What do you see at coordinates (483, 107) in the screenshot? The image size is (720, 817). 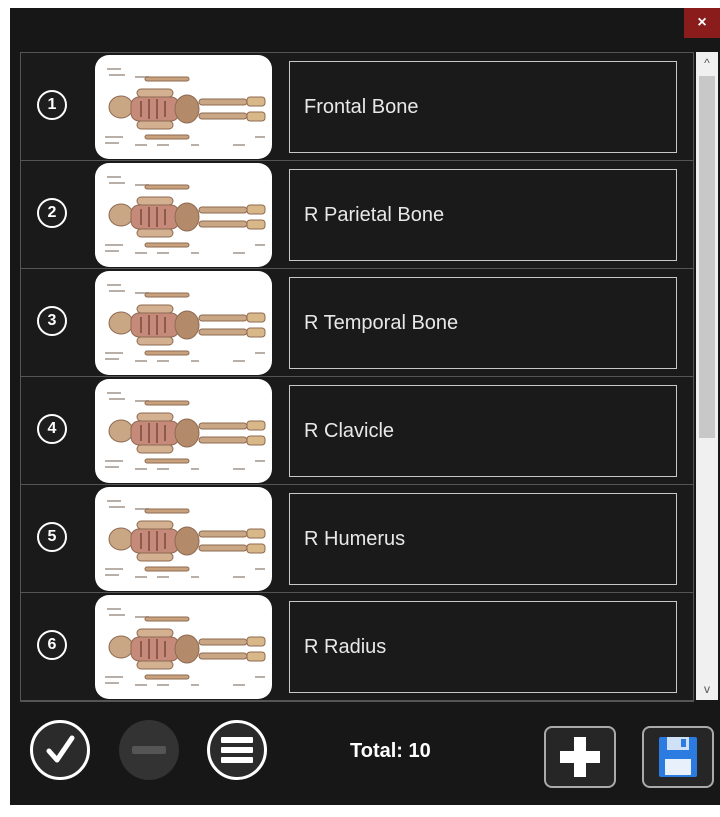 I see `item-name-field: Frontal Bone` at bounding box center [483, 107].